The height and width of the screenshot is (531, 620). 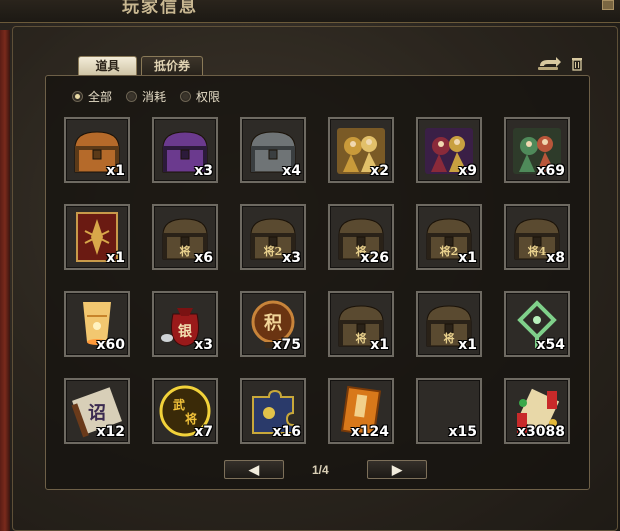 What do you see at coordinates (97, 324) in the screenshot?
I see `item-slot: x60` at bounding box center [97, 324].